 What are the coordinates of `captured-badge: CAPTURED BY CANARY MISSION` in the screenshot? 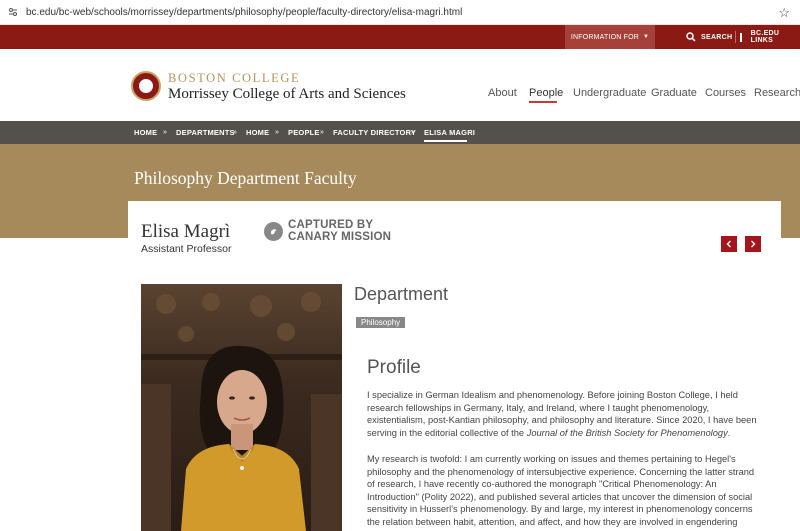 It's located at (339, 231).